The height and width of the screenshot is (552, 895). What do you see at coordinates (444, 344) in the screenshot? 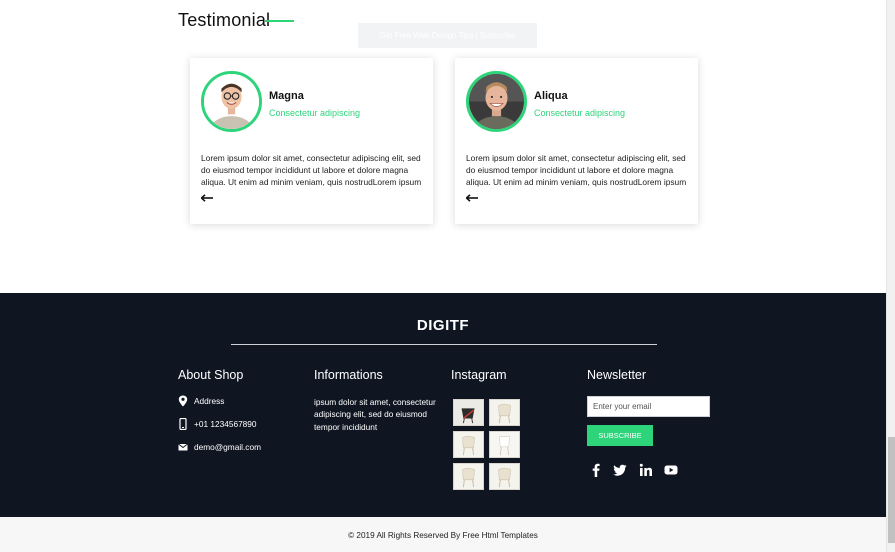
I see `brand-divider` at bounding box center [444, 344].